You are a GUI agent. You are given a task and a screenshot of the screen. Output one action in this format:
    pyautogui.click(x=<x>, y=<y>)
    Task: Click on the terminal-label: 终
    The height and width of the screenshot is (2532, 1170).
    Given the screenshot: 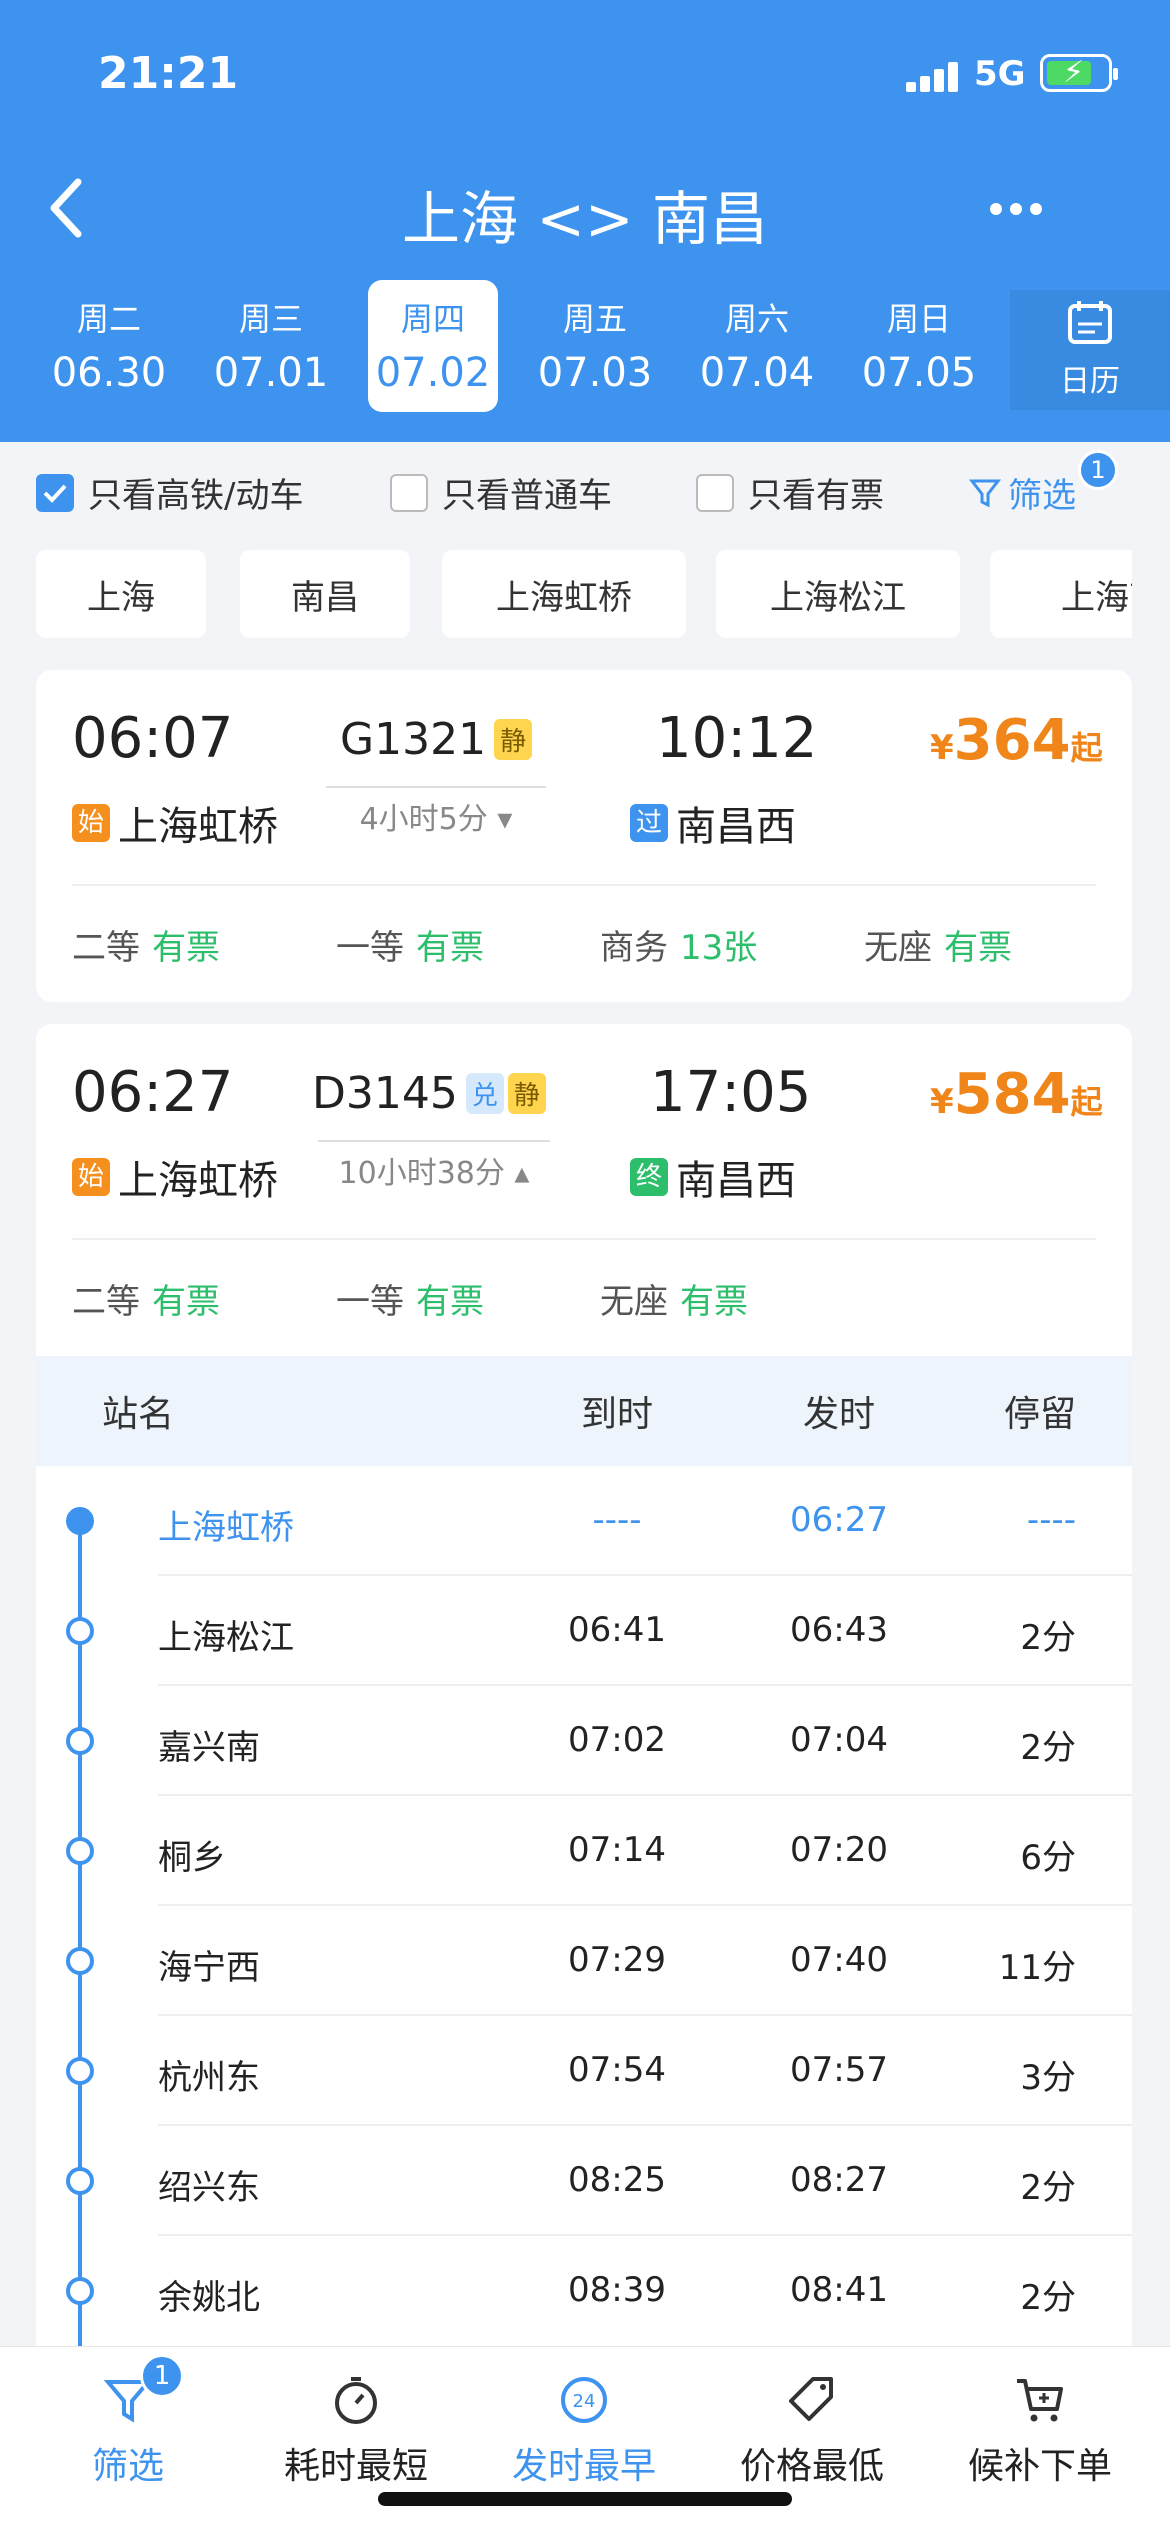 What is the action you would take?
    pyautogui.click(x=649, y=1177)
    